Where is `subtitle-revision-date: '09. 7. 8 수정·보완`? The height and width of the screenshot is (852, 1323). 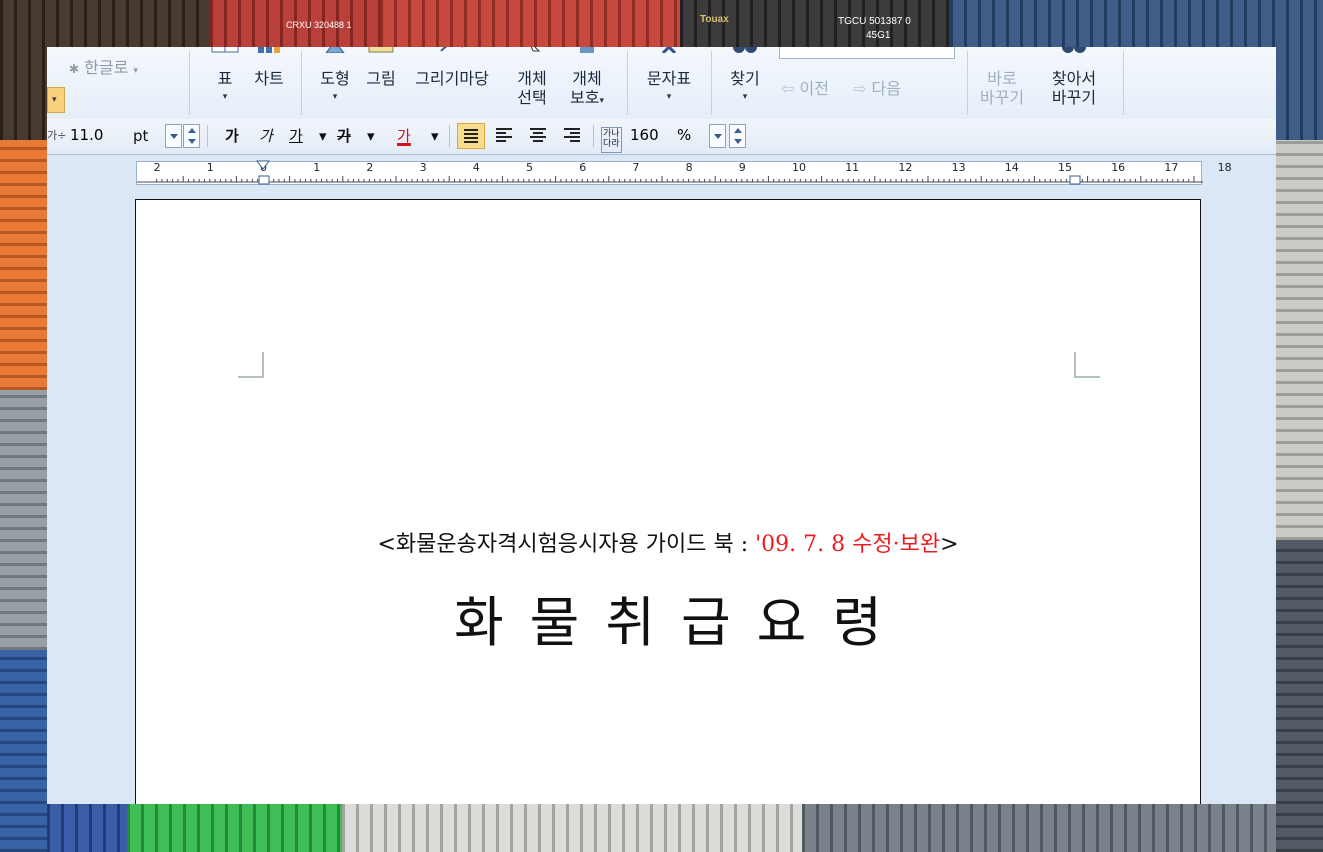
subtitle-revision-date: '09. 7. 8 수정·보완 is located at coordinates (848, 544).